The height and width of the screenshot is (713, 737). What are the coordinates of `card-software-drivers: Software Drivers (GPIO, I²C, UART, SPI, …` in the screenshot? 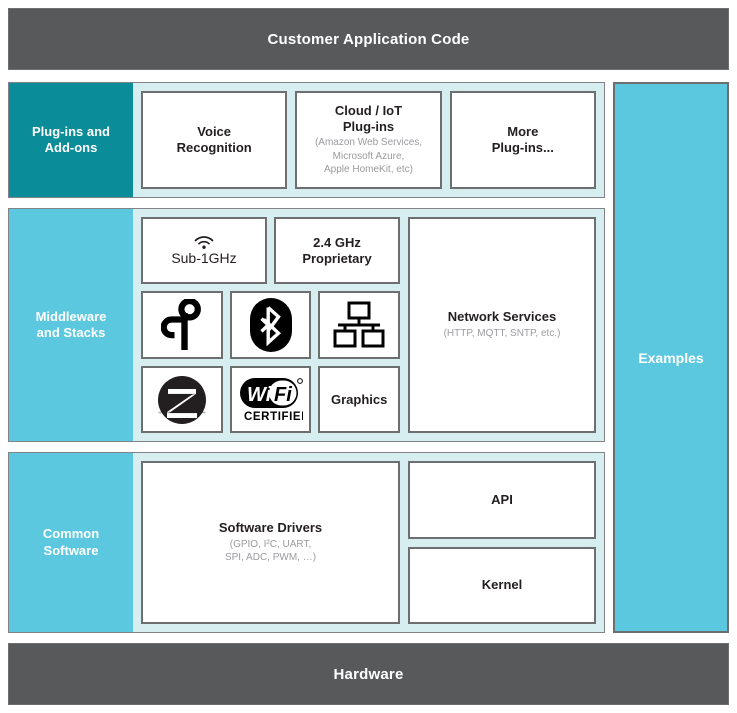 It's located at (270, 542).